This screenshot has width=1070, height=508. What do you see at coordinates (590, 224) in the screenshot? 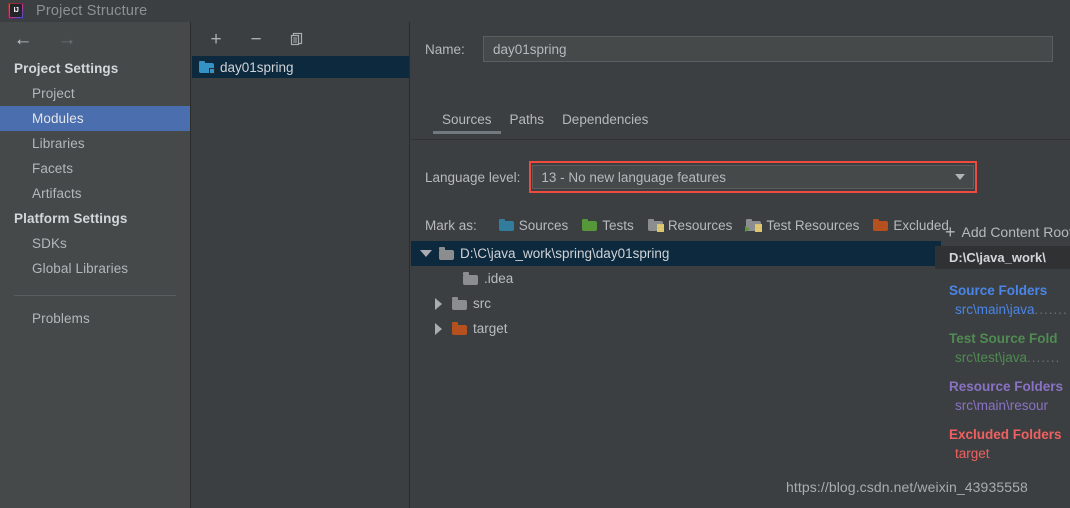
I see `tests-folder-icon` at bounding box center [590, 224].